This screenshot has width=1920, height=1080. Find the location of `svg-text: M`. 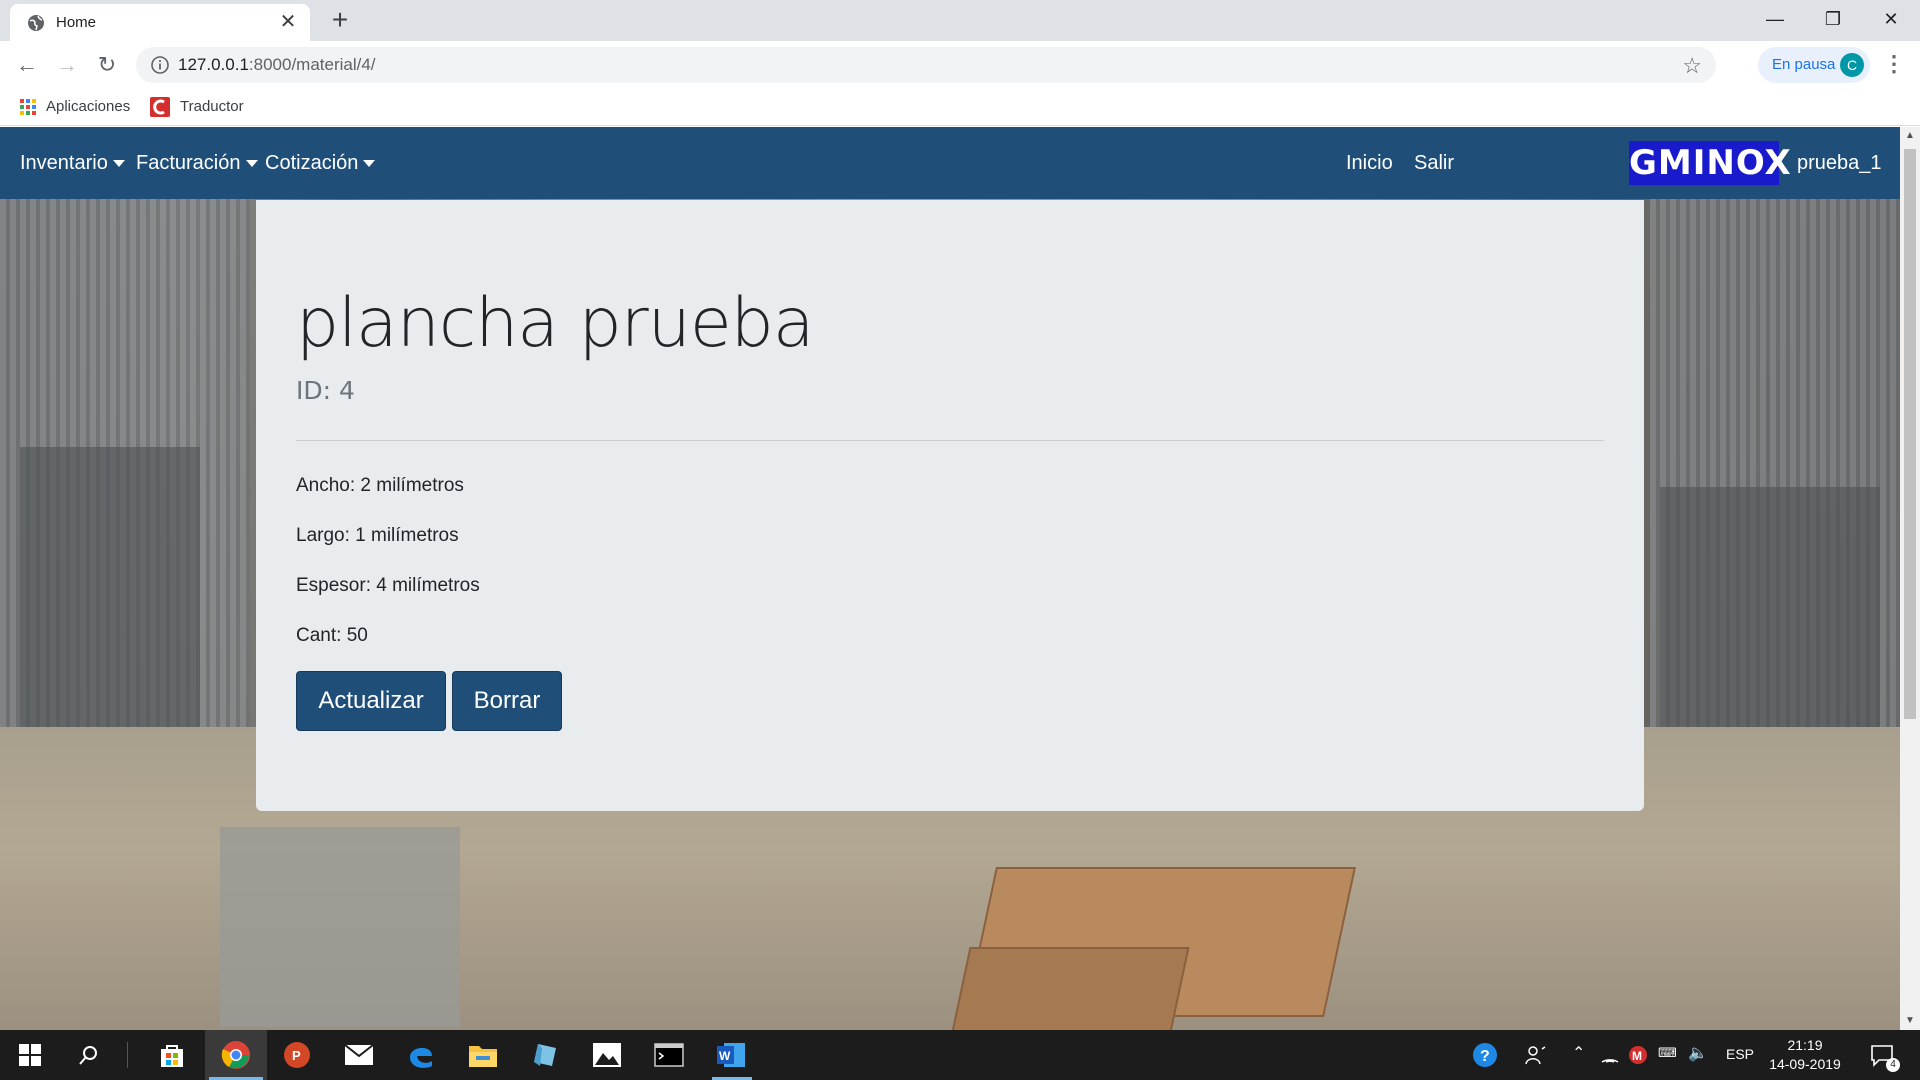

svg-text: M is located at coordinates (1637, 1056).